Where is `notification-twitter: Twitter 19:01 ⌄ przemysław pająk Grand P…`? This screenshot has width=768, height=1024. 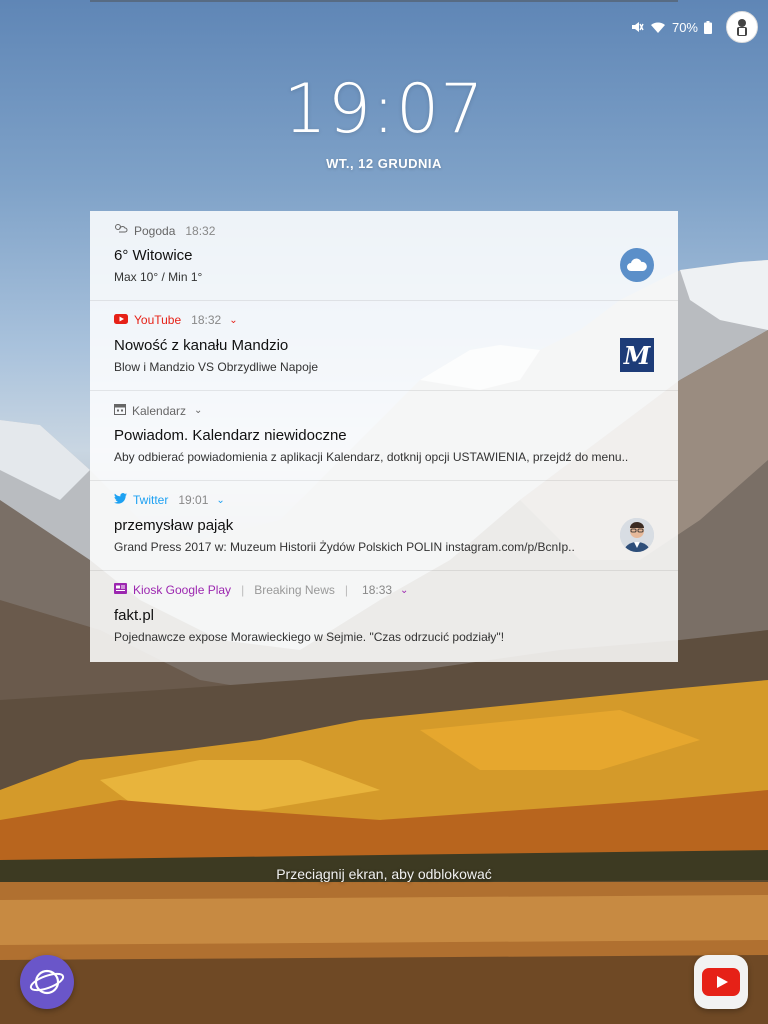 notification-twitter: Twitter 19:01 ⌄ przemysław pająk Grand P… is located at coordinates (384, 526).